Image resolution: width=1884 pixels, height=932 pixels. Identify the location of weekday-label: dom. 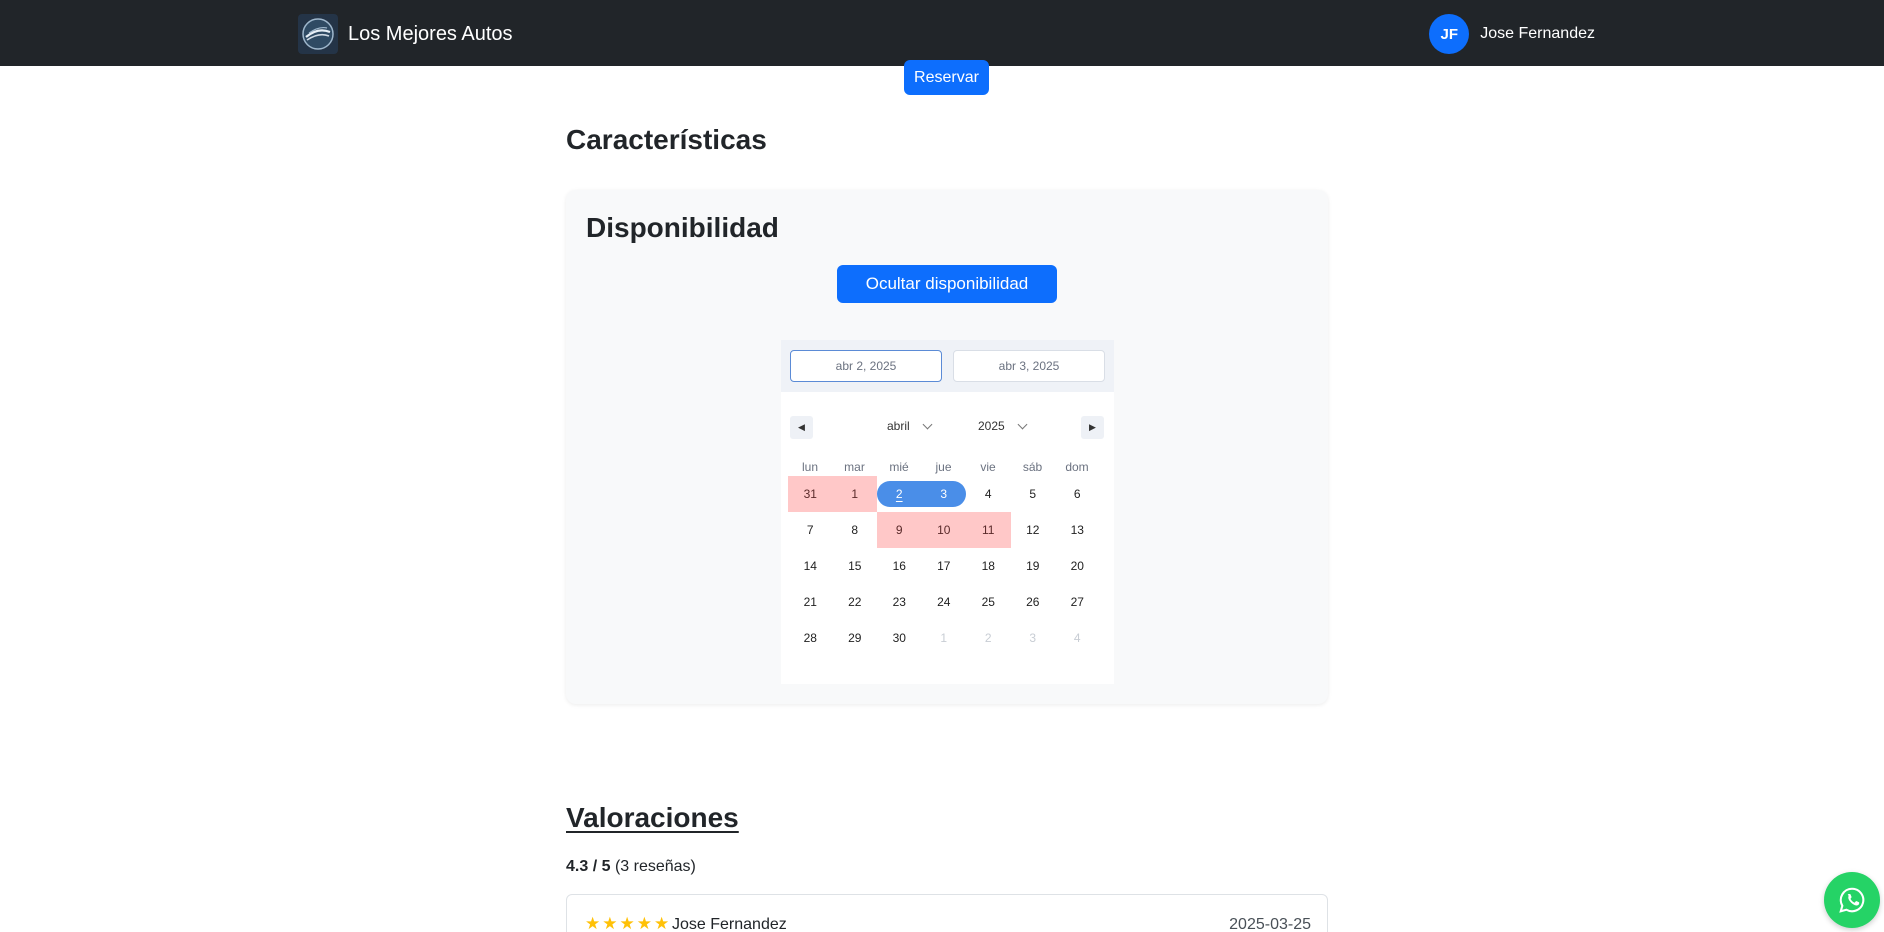
(1077, 467).